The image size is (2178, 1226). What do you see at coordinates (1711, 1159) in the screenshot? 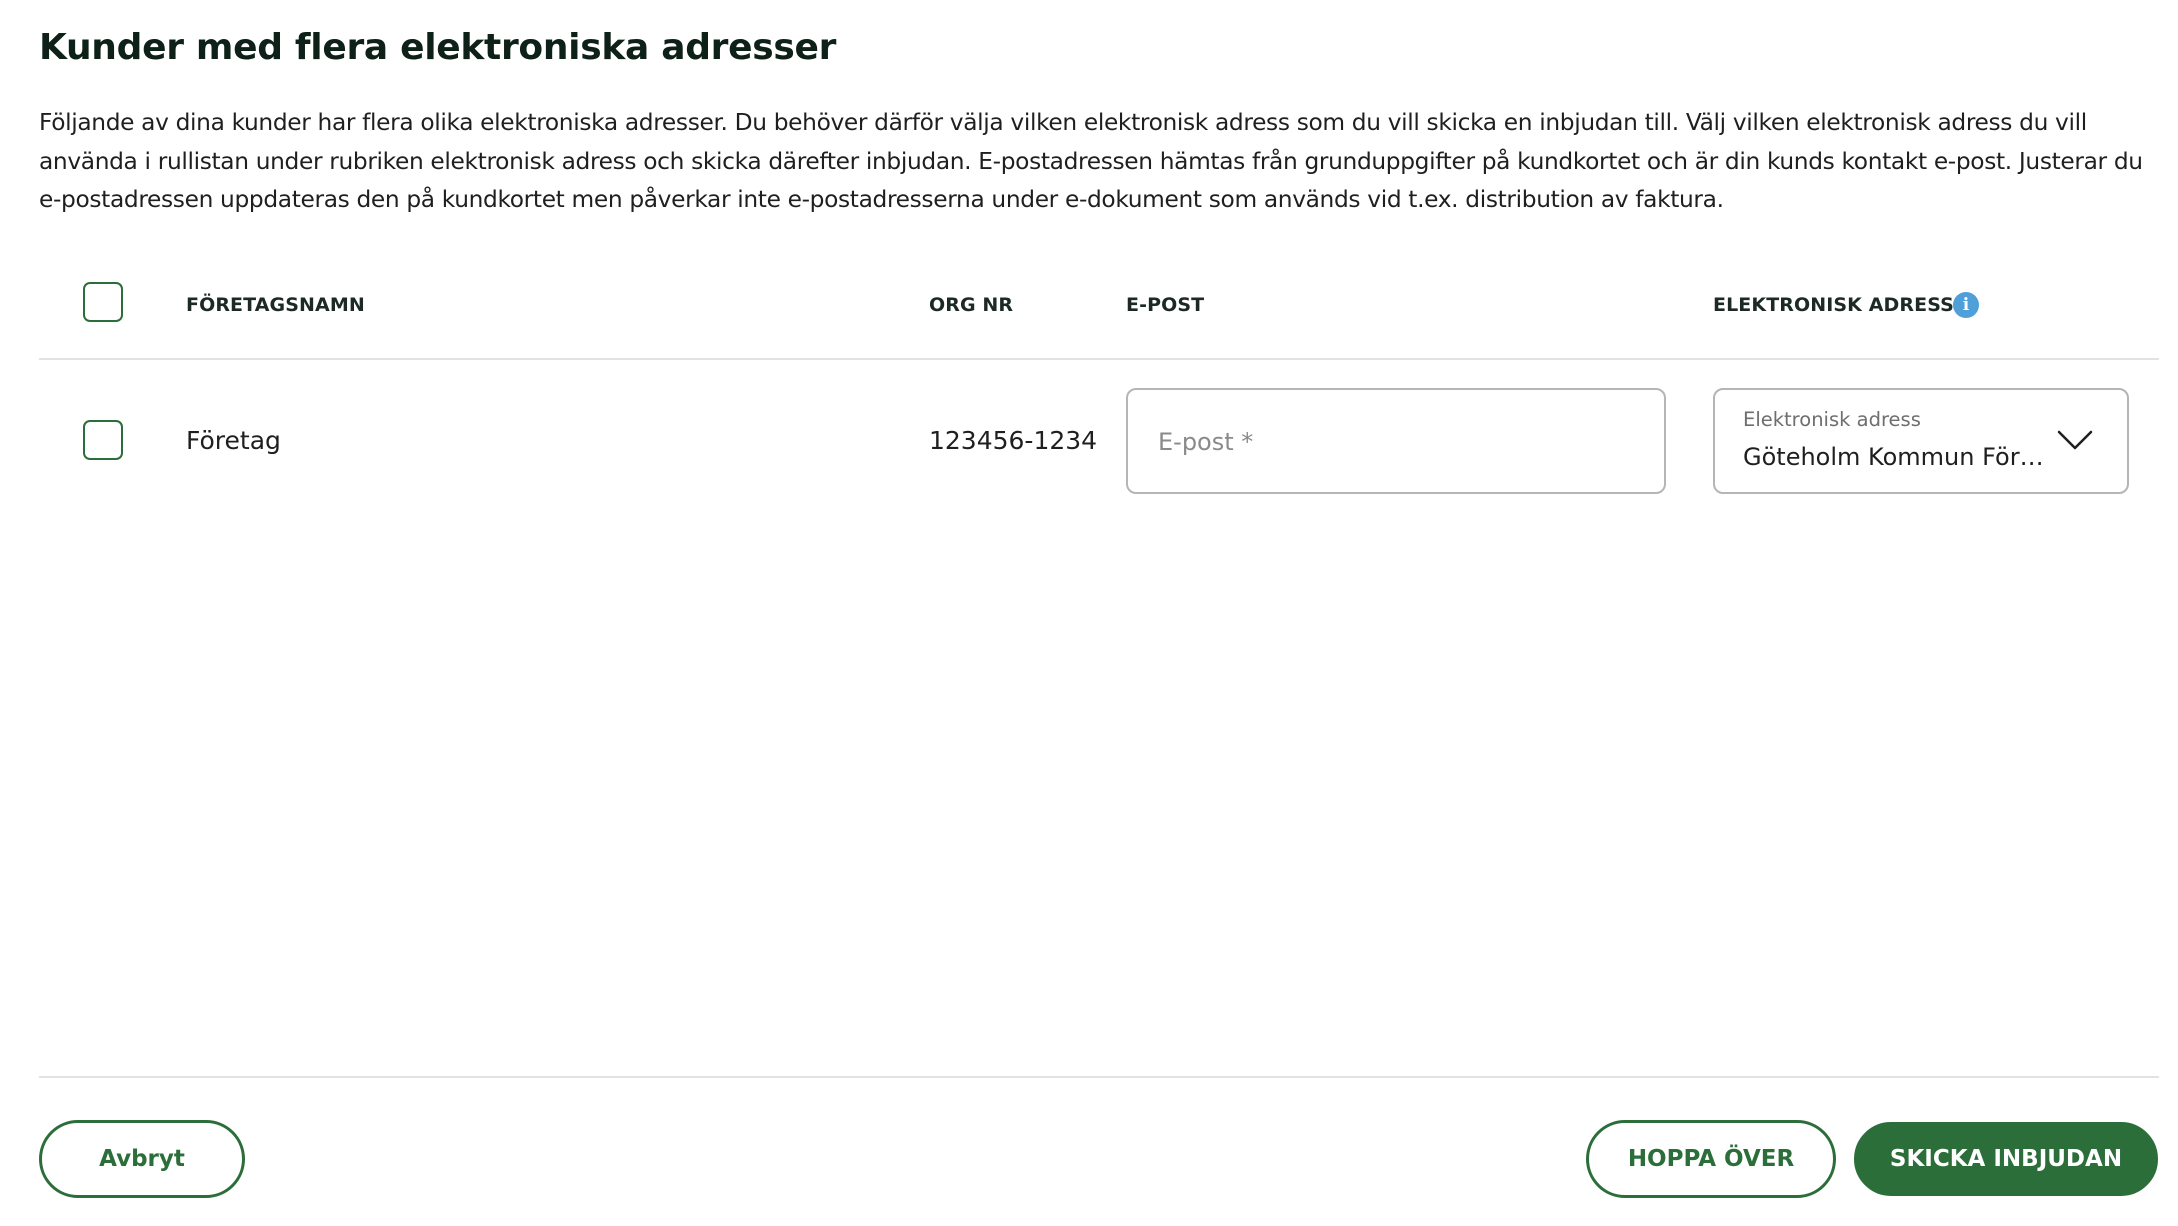
I see `skip-button: HOPPA ÖVER` at bounding box center [1711, 1159].